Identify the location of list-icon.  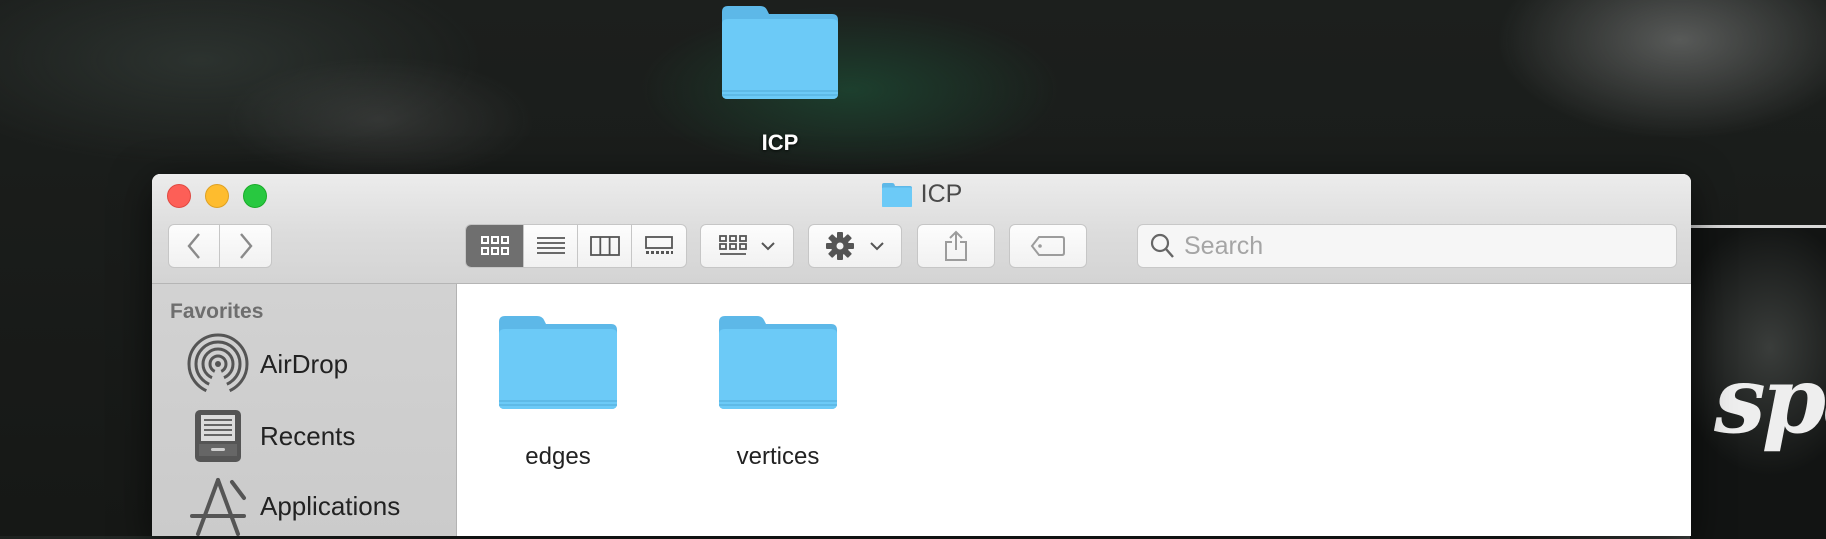
(550, 245).